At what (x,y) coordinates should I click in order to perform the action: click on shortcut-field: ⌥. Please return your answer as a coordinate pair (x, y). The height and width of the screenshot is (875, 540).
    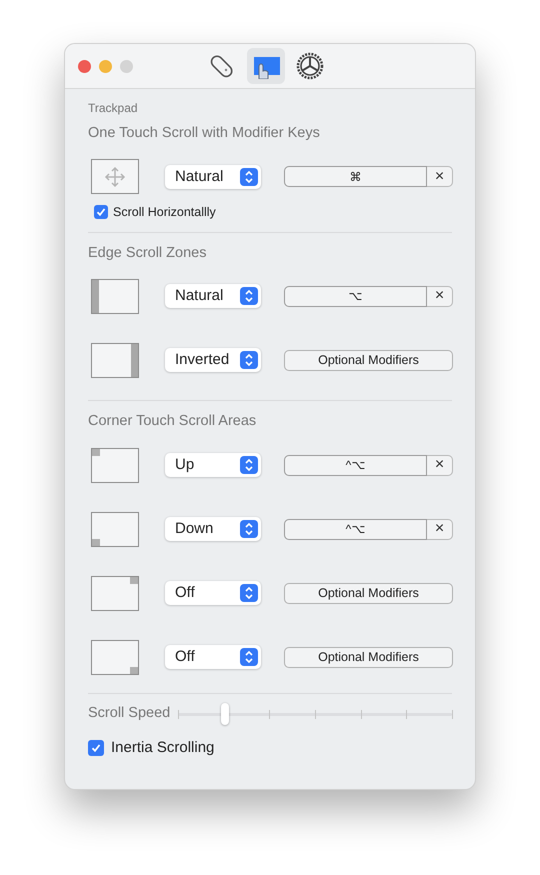
    Looking at the image, I should click on (355, 296).